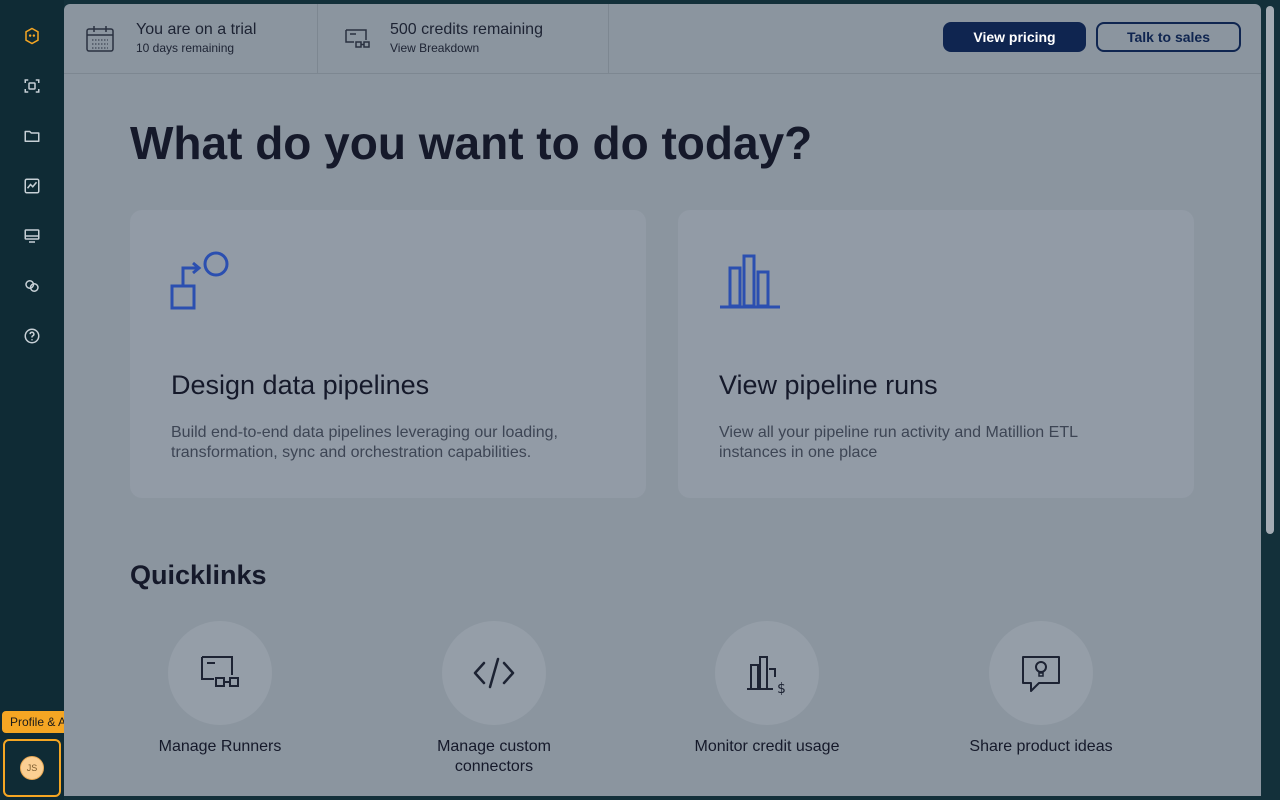 Image resolution: width=1280 pixels, height=800 pixels. Describe the element at coordinates (191, 39) in the screenshot. I see `trial-status: You are on a trial 10 days remaining` at that location.